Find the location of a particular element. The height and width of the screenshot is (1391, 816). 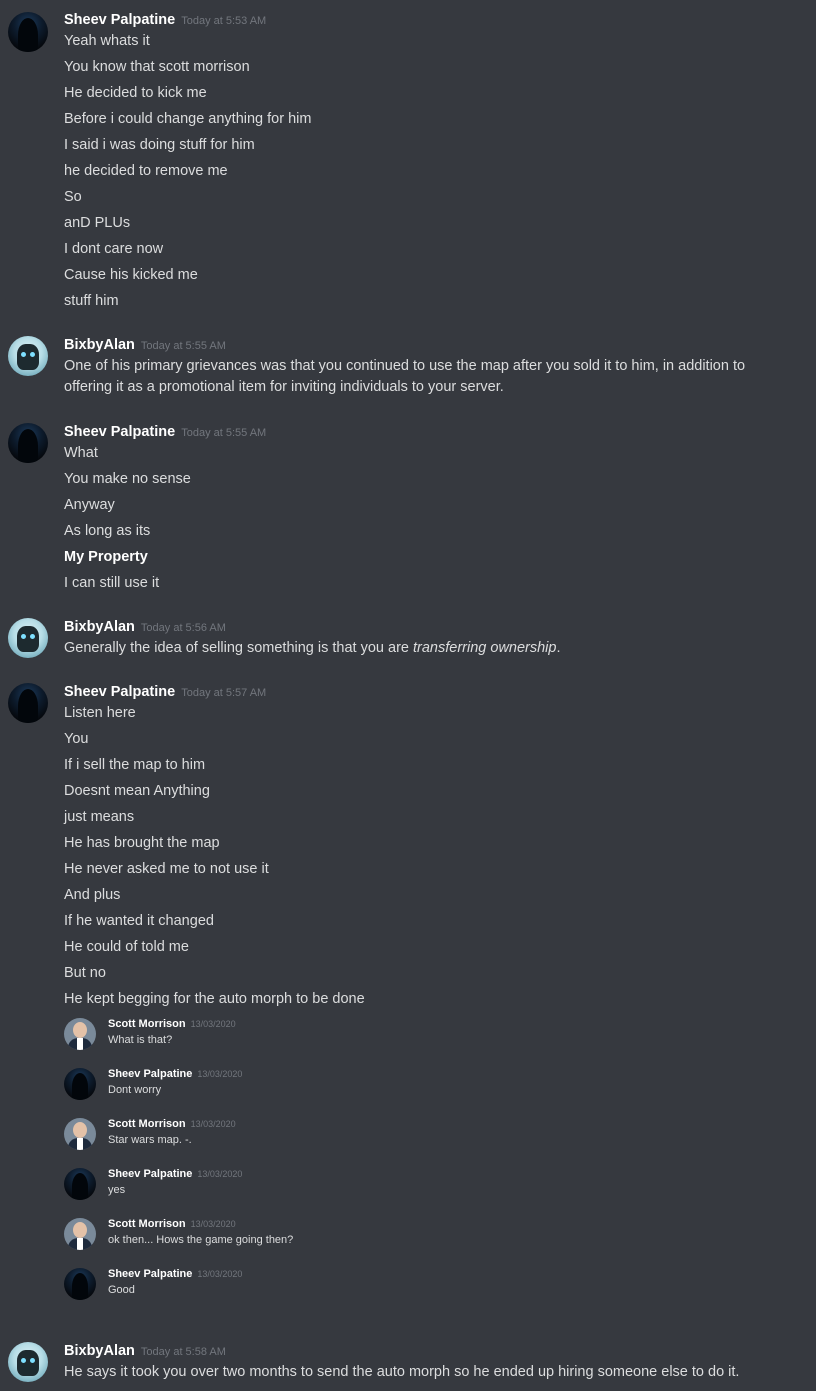

embedded-message: Sheev Palpatine 13/03/2020 Good is located at coordinates (212, 1288).